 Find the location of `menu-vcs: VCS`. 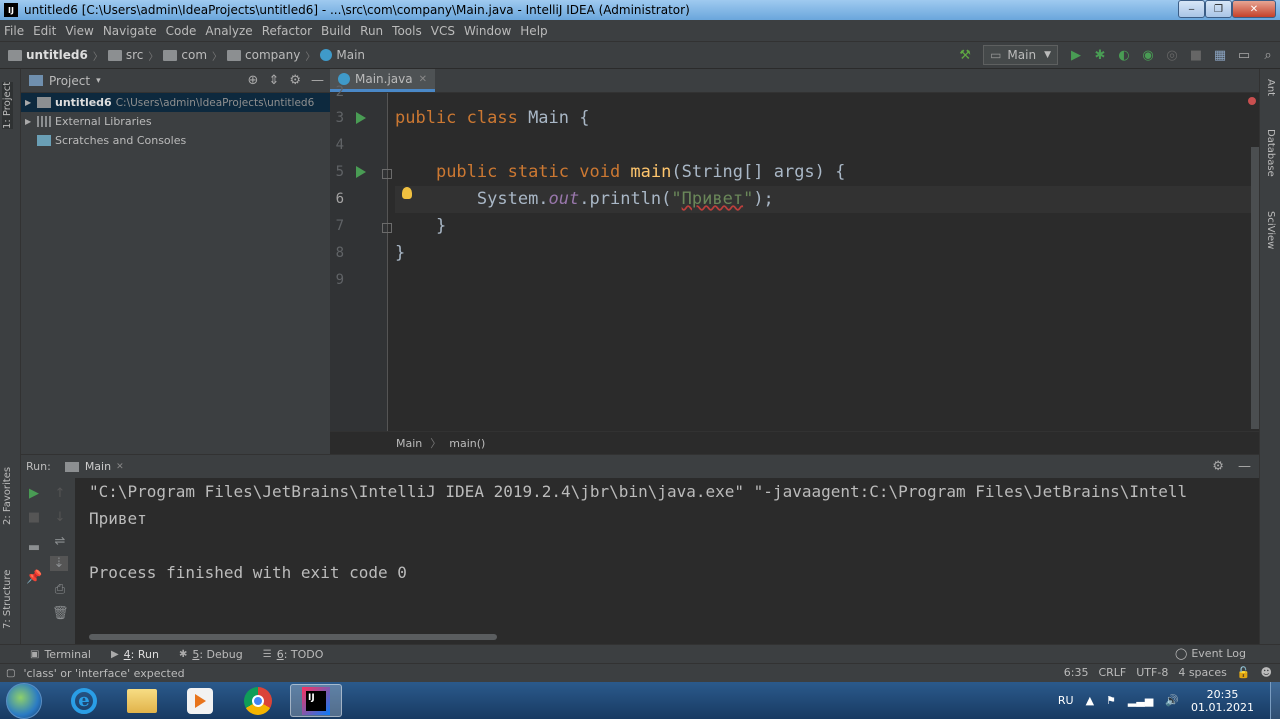

menu-vcs: VCS is located at coordinates (443, 31).